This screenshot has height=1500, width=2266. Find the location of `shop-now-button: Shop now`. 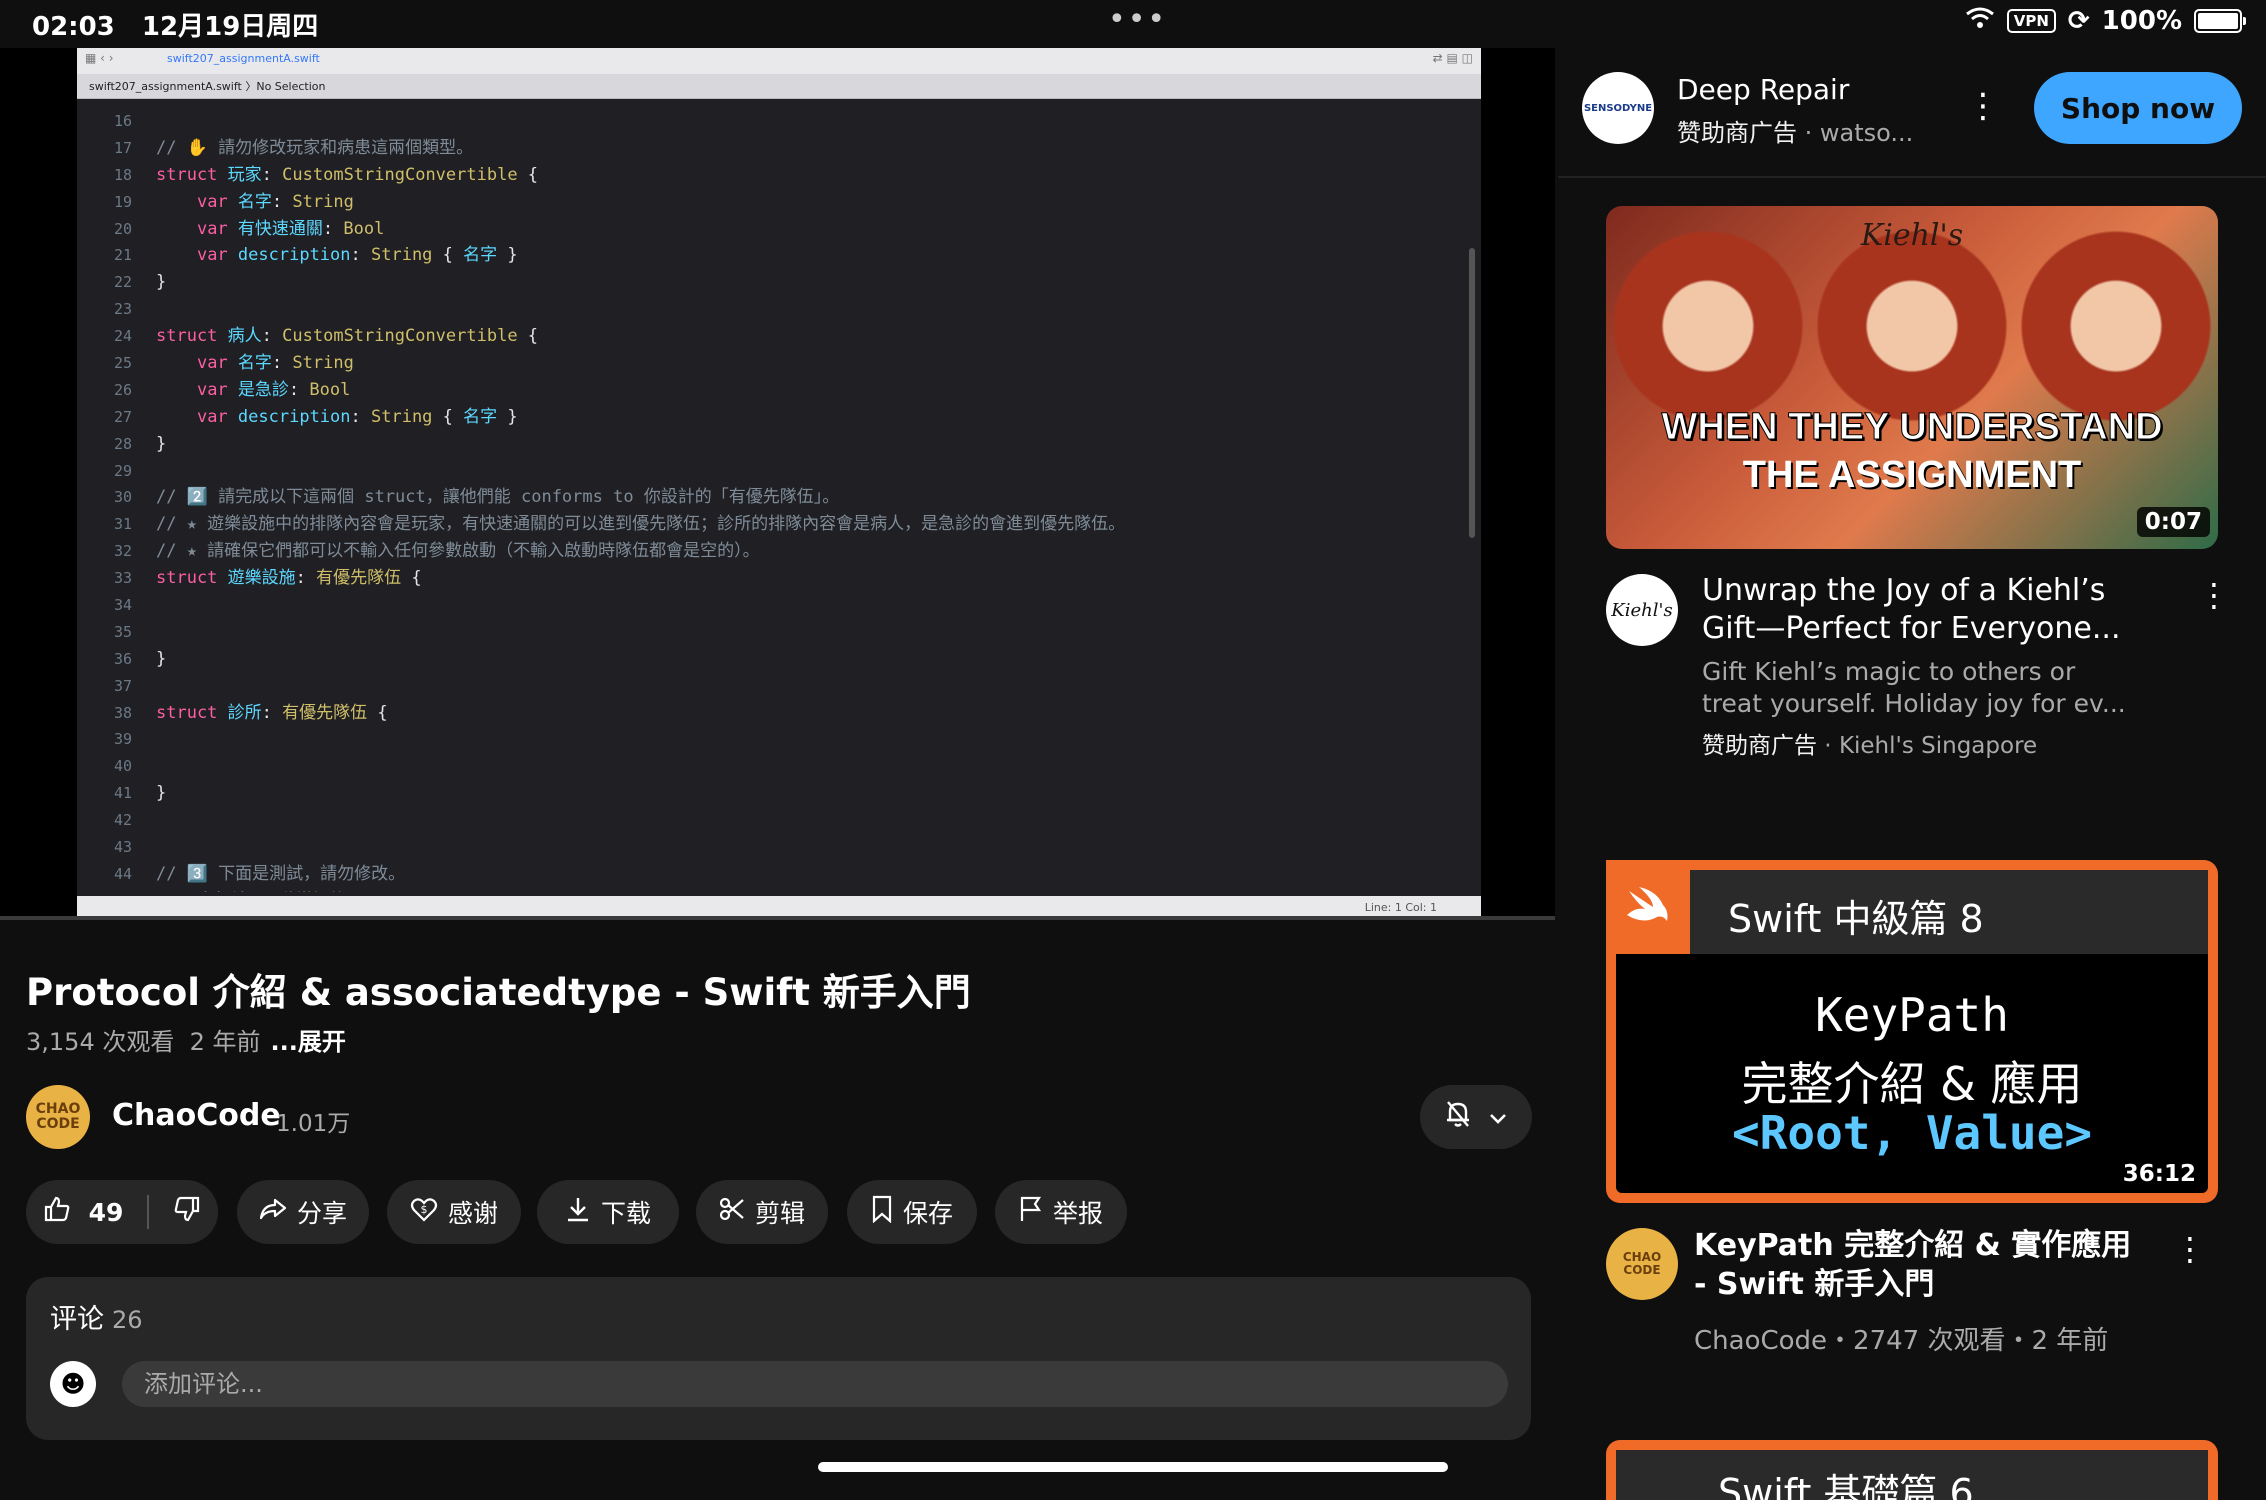

shop-now-button: Shop now is located at coordinates (2138, 108).